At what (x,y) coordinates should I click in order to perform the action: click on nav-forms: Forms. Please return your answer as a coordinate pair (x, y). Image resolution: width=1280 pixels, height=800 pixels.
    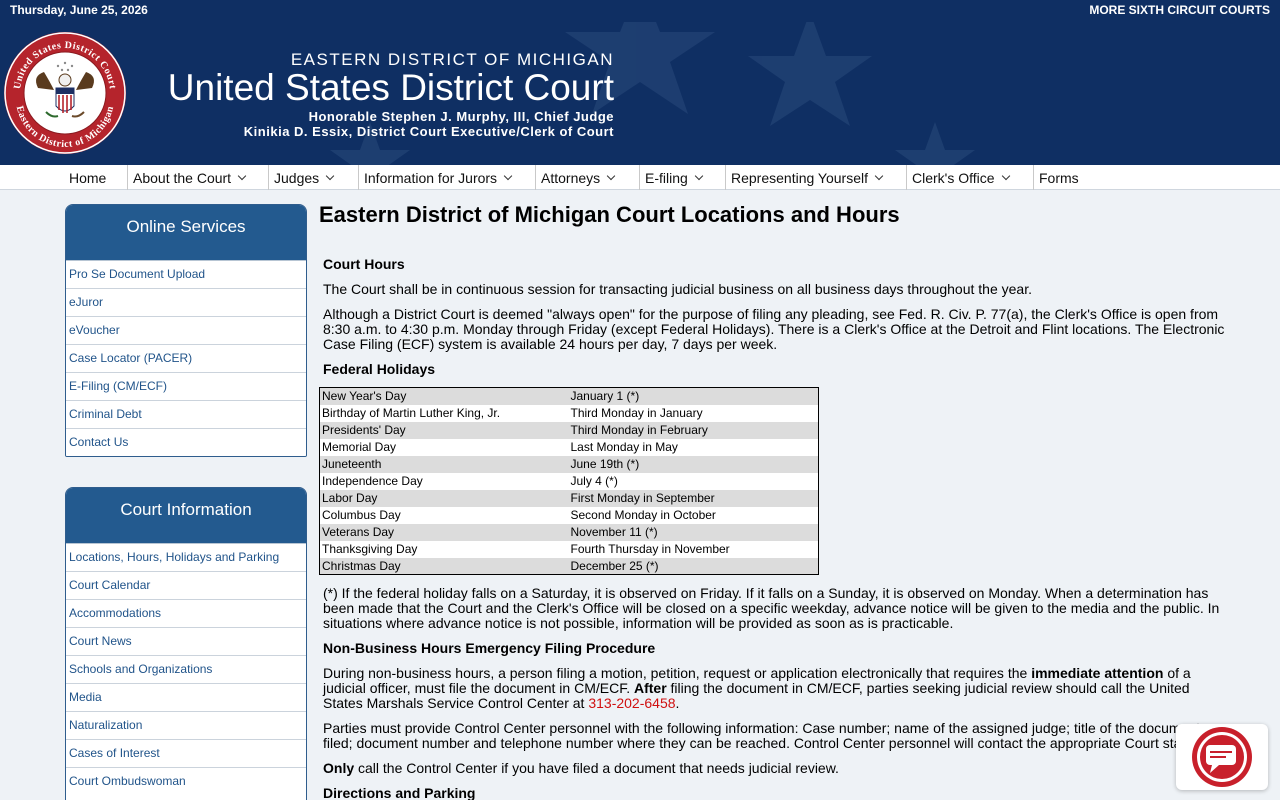
    Looking at the image, I should click on (1068, 177).